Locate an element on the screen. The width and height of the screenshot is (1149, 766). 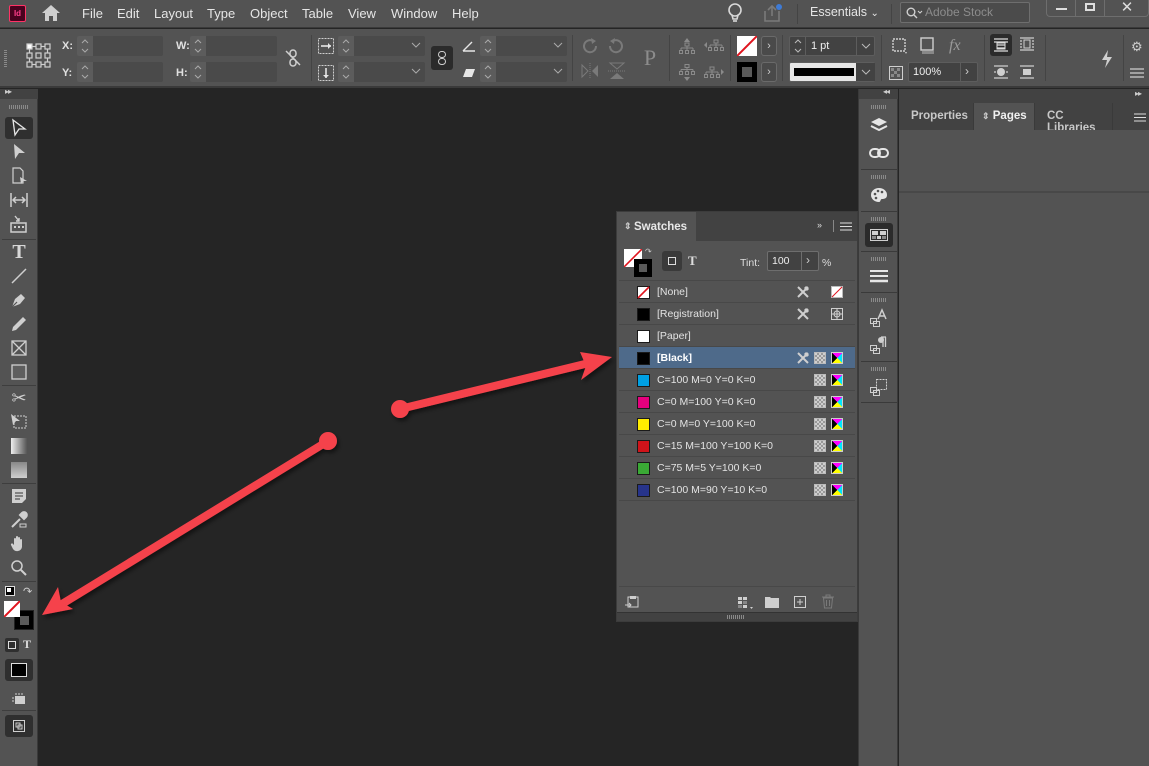
collapse-panel-icon: ›› is located at coordinates (819, 225).